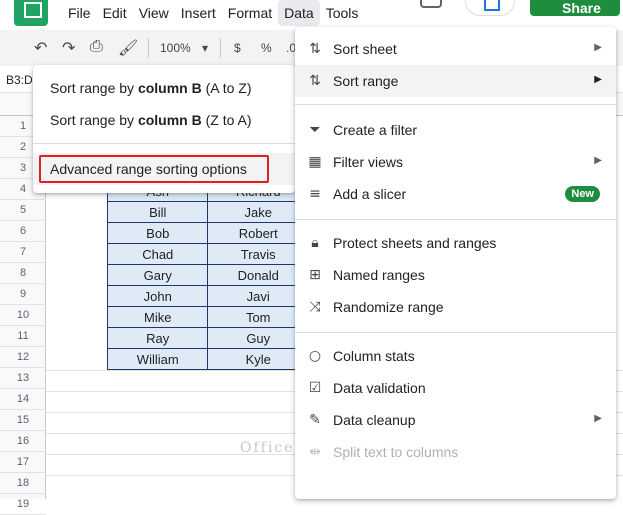 This screenshot has height=515, width=623. What do you see at coordinates (31, 13) in the screenshot?
I see `sheets-logo-icon` at bounding box center [31, 13].